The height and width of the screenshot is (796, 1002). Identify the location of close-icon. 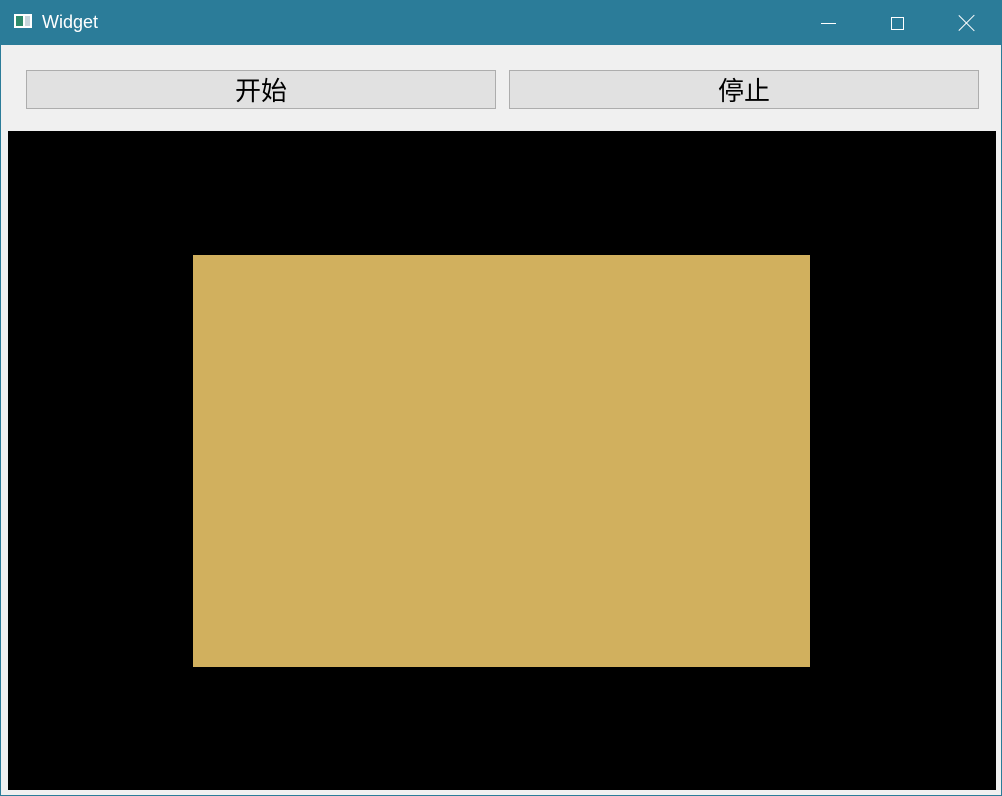
(967, 23).